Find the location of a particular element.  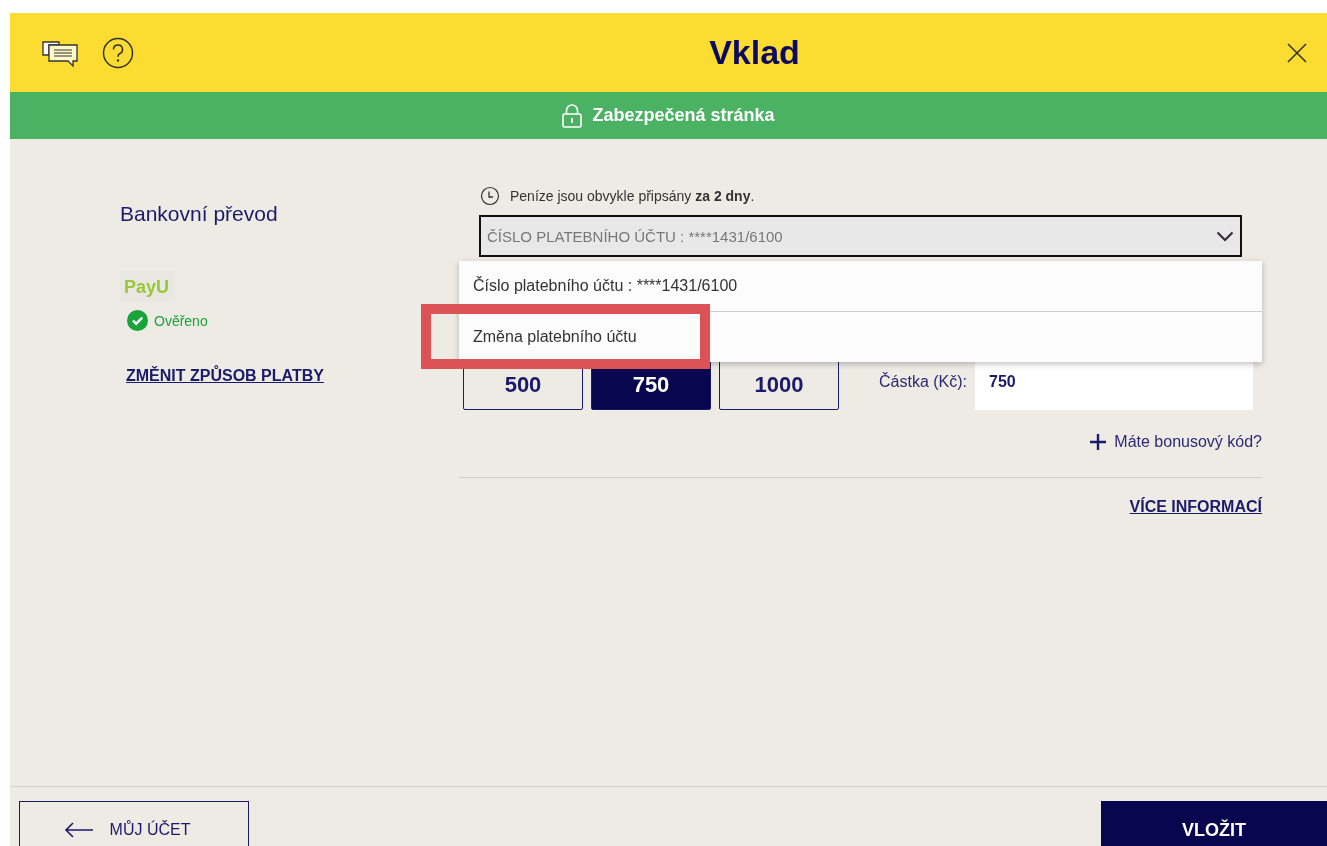

submit-button: VLOŽIT is located at coordinates (1214, 823).